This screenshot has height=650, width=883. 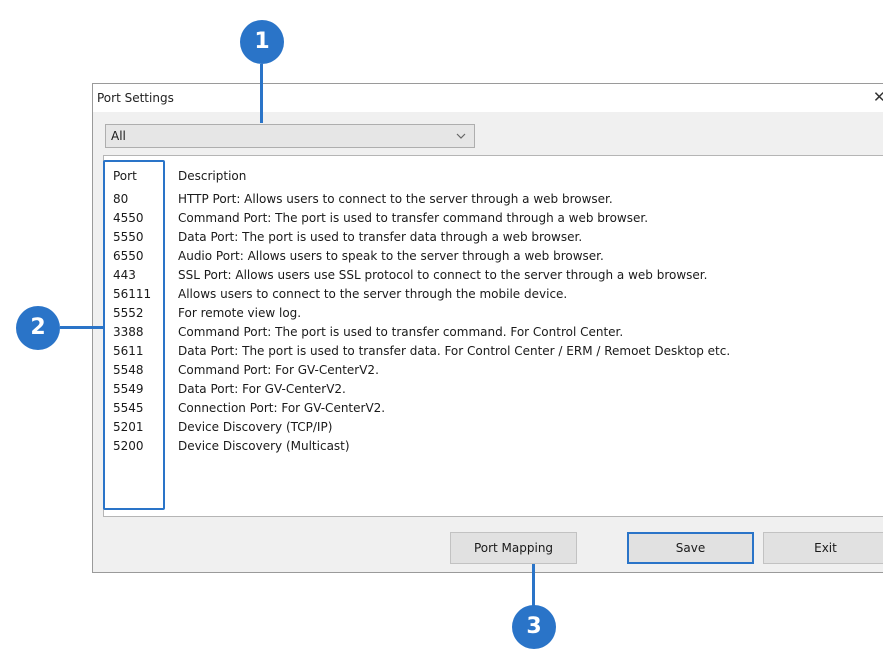 What do you see at coordinates (690, 548) in the screenshot?
I see `save-button: Save` at bounding box center [690, 548].